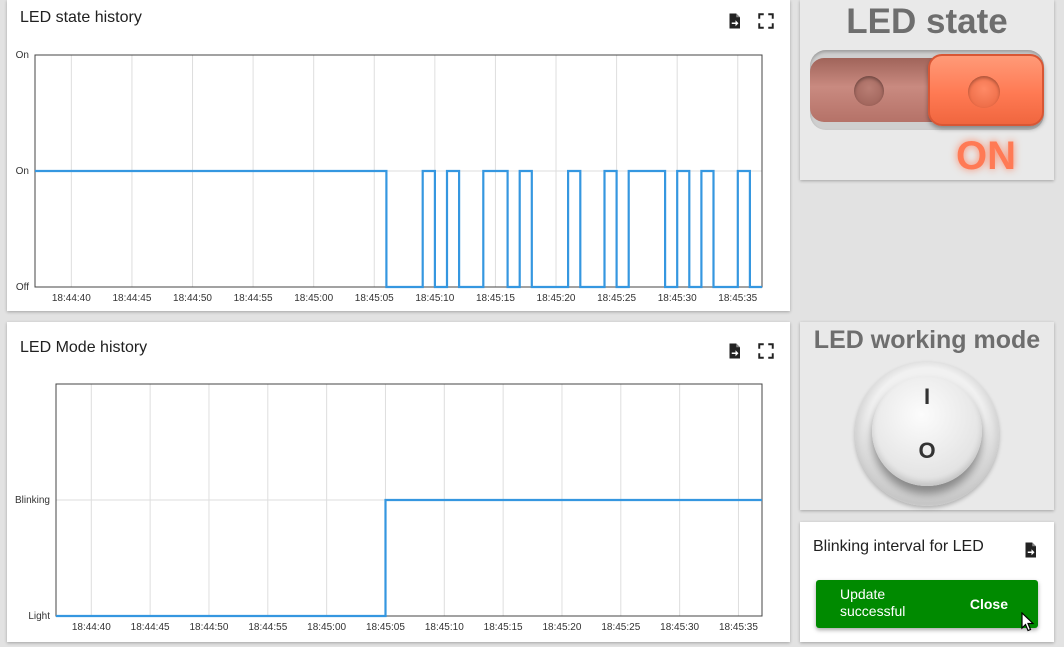 This screenshot has width=1064, height=647. What do you see at coordinates (873, 602) in the screenshot?
I see `toast-message: Update successful` at bounding box center [873, 602].